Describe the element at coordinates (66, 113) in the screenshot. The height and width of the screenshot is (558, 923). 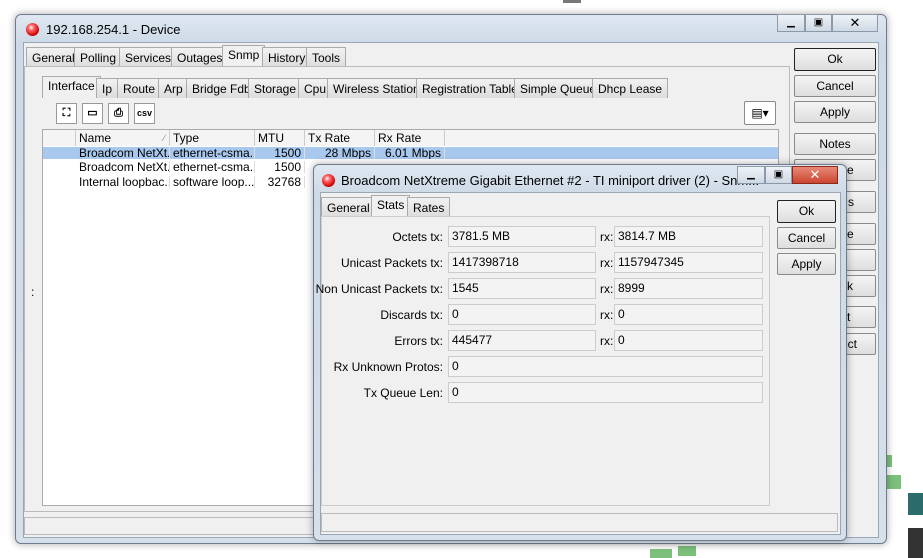
I see `binoculars-icon: ⛶` at that location.